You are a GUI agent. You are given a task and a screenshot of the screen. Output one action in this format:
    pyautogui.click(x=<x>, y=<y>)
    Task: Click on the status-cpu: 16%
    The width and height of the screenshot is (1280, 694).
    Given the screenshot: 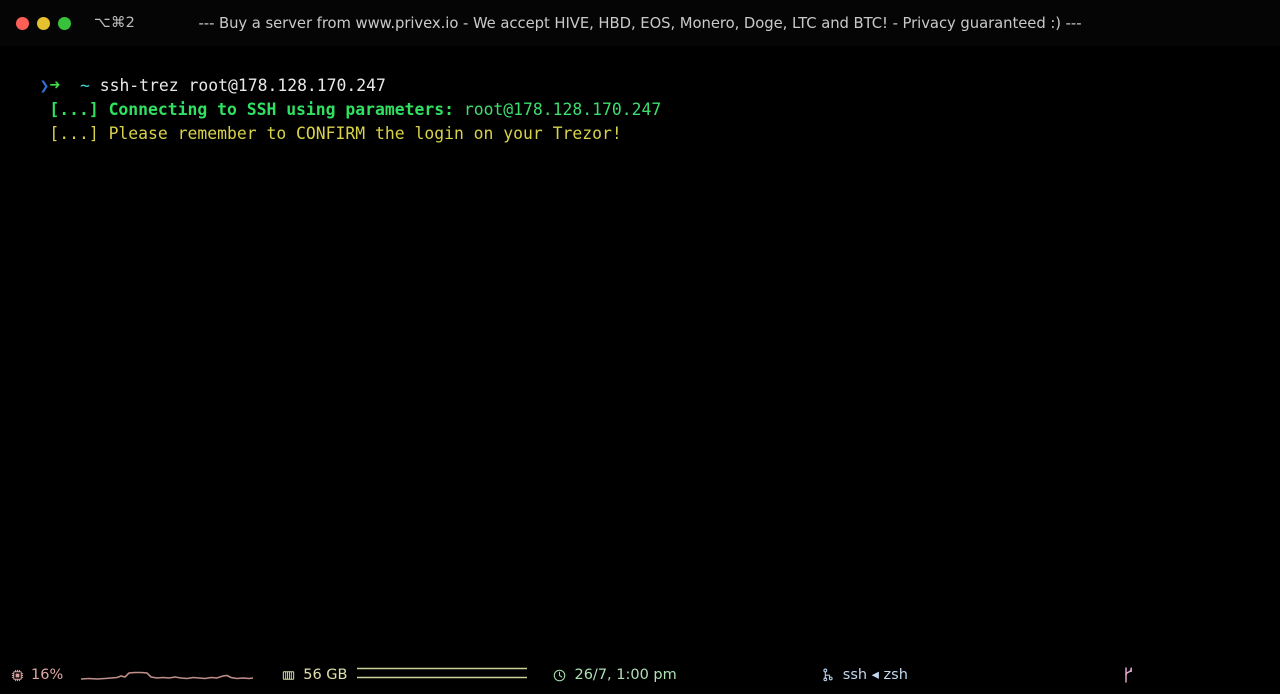 What is the action you would take?
    pyautogui.click(x=36, y=675)
    